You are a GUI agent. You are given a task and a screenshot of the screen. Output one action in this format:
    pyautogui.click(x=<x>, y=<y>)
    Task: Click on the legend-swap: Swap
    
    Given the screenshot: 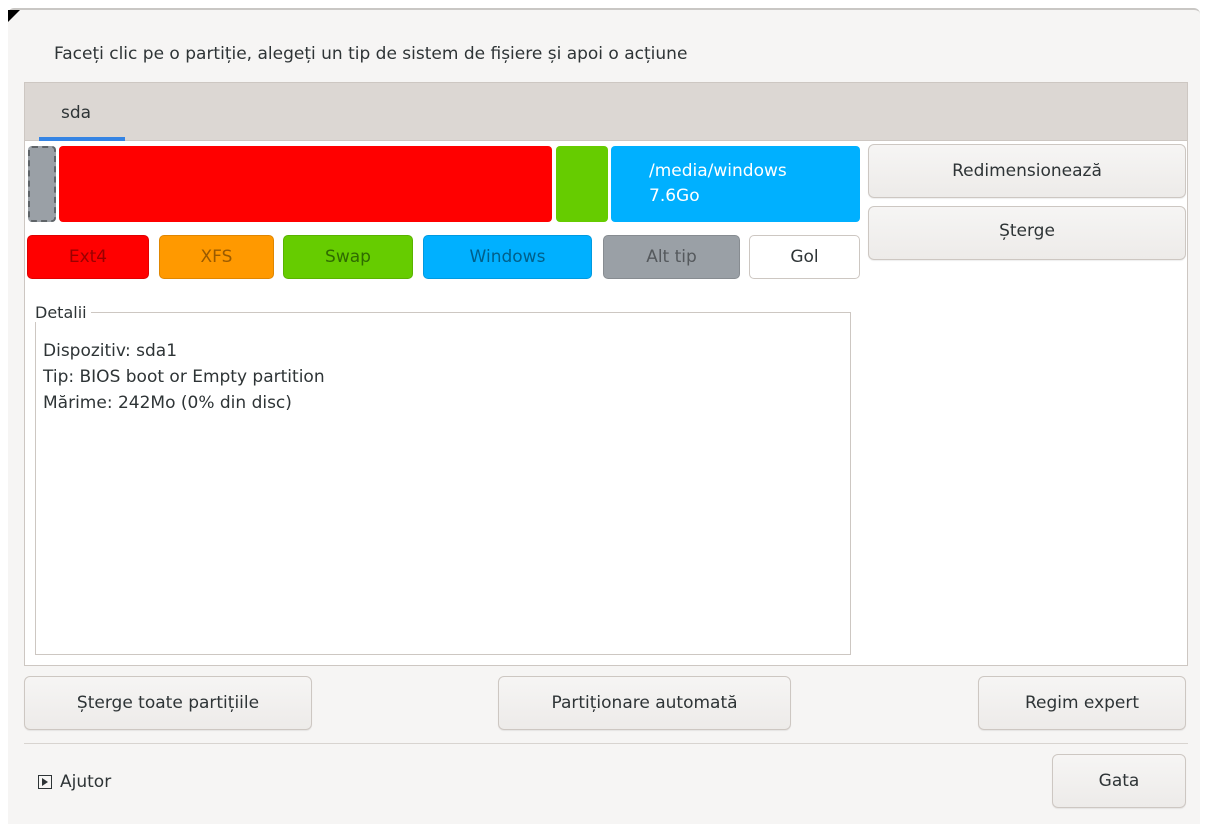 What is the action you would take?
    pyautogui.click(x=348, y=257)
    